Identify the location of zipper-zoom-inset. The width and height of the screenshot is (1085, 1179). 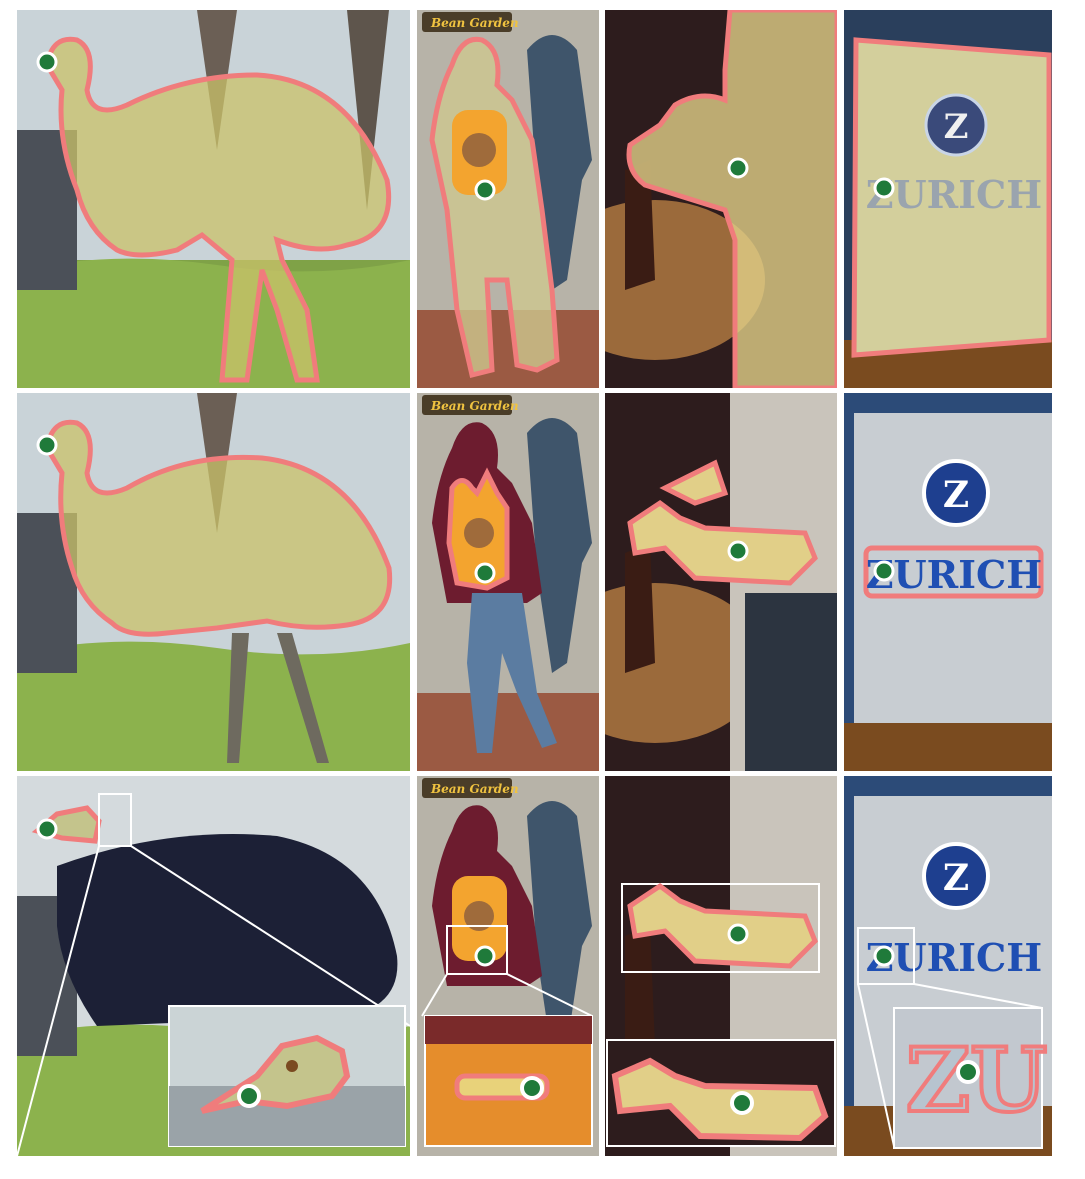
(508, 1081).